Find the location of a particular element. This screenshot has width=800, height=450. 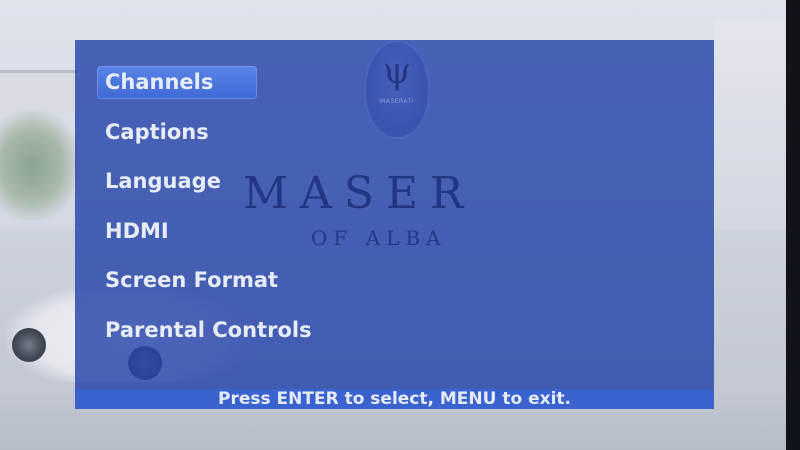

background-car-wheel is located at coordinates (29, 345).